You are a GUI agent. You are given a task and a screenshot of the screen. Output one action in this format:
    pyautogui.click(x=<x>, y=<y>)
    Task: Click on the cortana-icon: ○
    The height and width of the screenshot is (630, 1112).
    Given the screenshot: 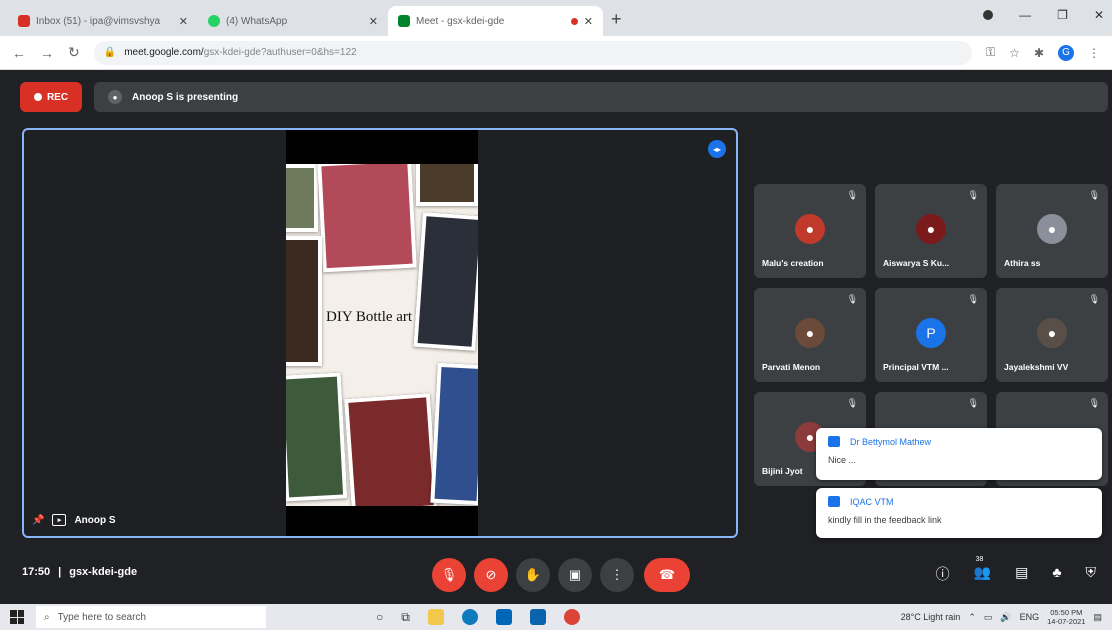 What is the action you would take?
    pyautogui.click(x=379, y=617)
    